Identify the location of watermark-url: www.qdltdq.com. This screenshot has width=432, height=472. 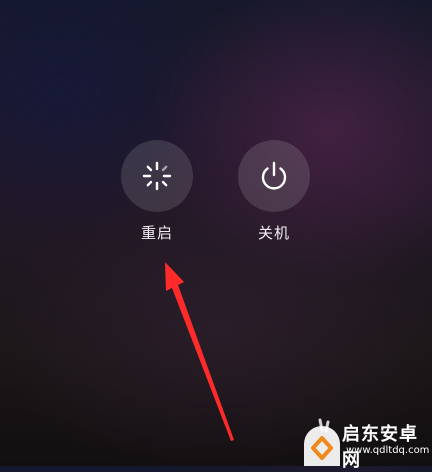
(388, 450).